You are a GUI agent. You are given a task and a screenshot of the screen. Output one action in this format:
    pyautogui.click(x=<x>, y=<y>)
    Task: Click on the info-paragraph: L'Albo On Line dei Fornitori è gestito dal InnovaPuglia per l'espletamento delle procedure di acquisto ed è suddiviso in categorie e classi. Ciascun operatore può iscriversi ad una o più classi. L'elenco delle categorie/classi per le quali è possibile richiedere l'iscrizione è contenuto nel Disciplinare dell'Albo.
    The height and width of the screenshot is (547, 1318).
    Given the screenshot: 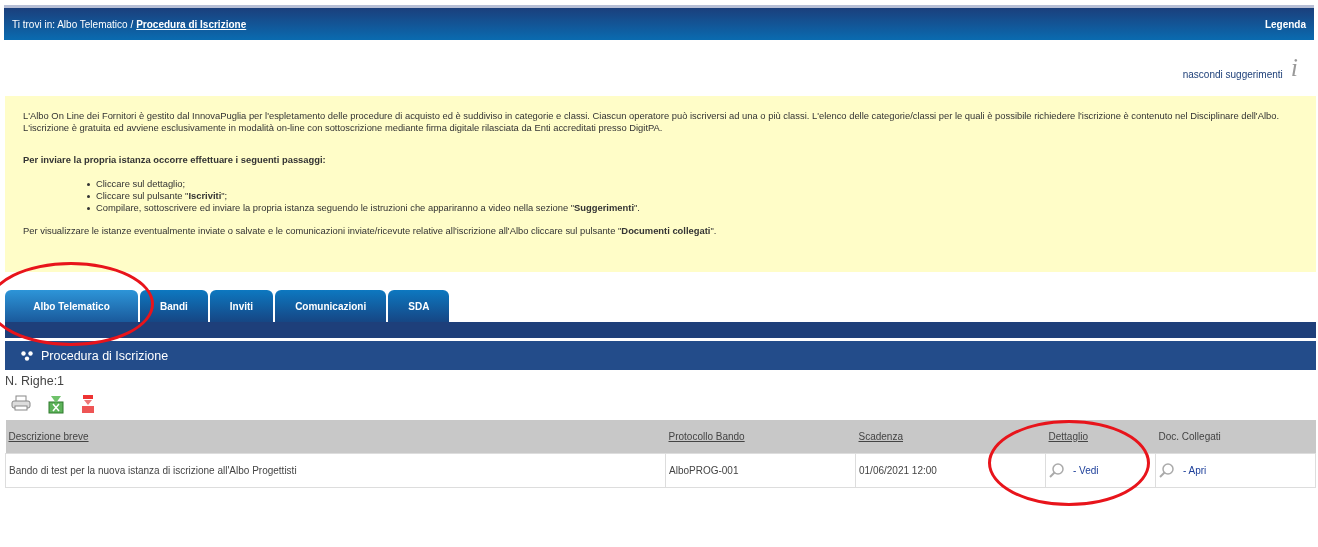 What is the action you would take?
    pyautogui.click(x=652, y=116)
    